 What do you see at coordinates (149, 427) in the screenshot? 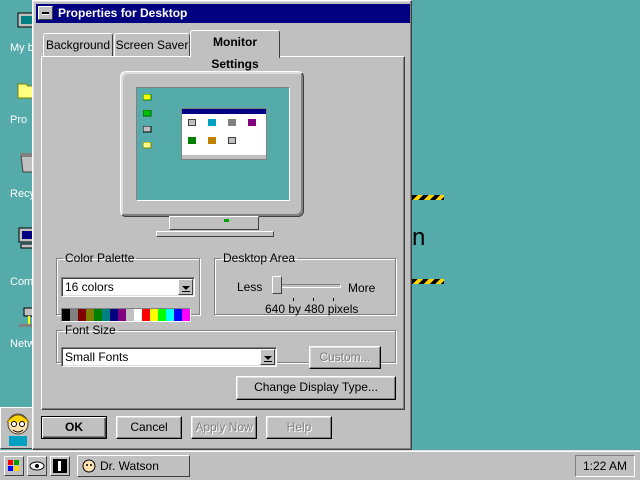
I see `cancel-button: Cancel` at bounding box center [149, 427].